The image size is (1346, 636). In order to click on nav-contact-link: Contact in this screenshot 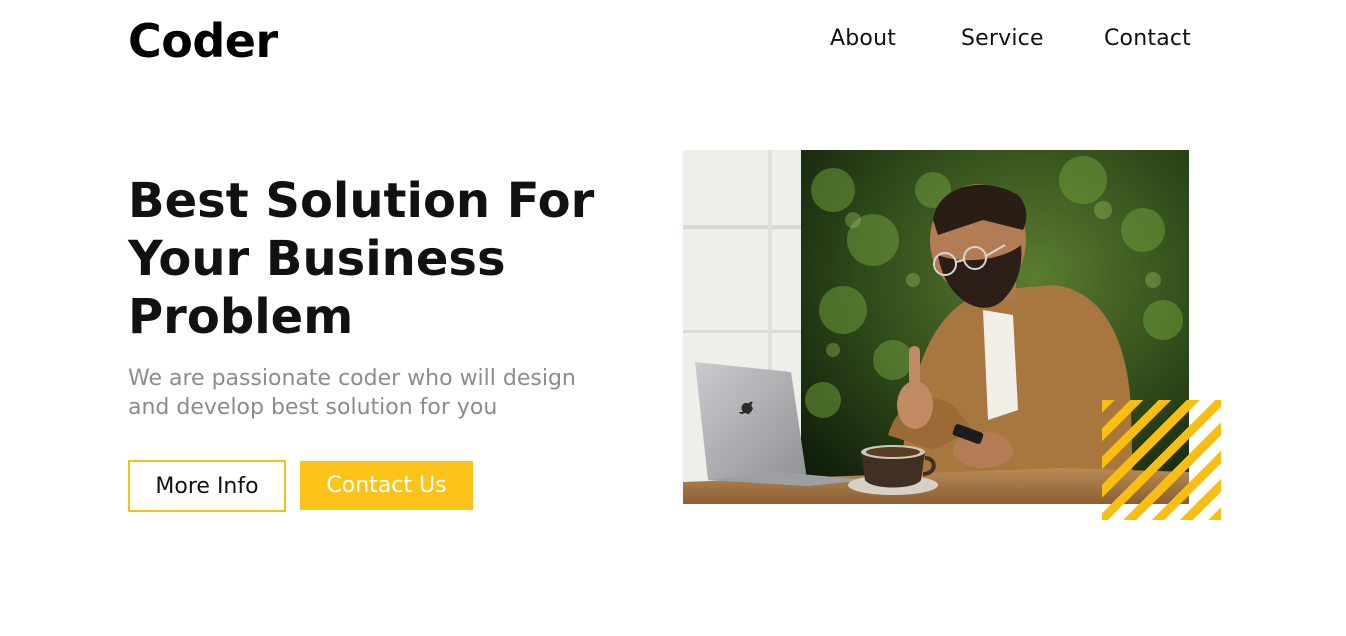, I will do `click(1147, 38)`.